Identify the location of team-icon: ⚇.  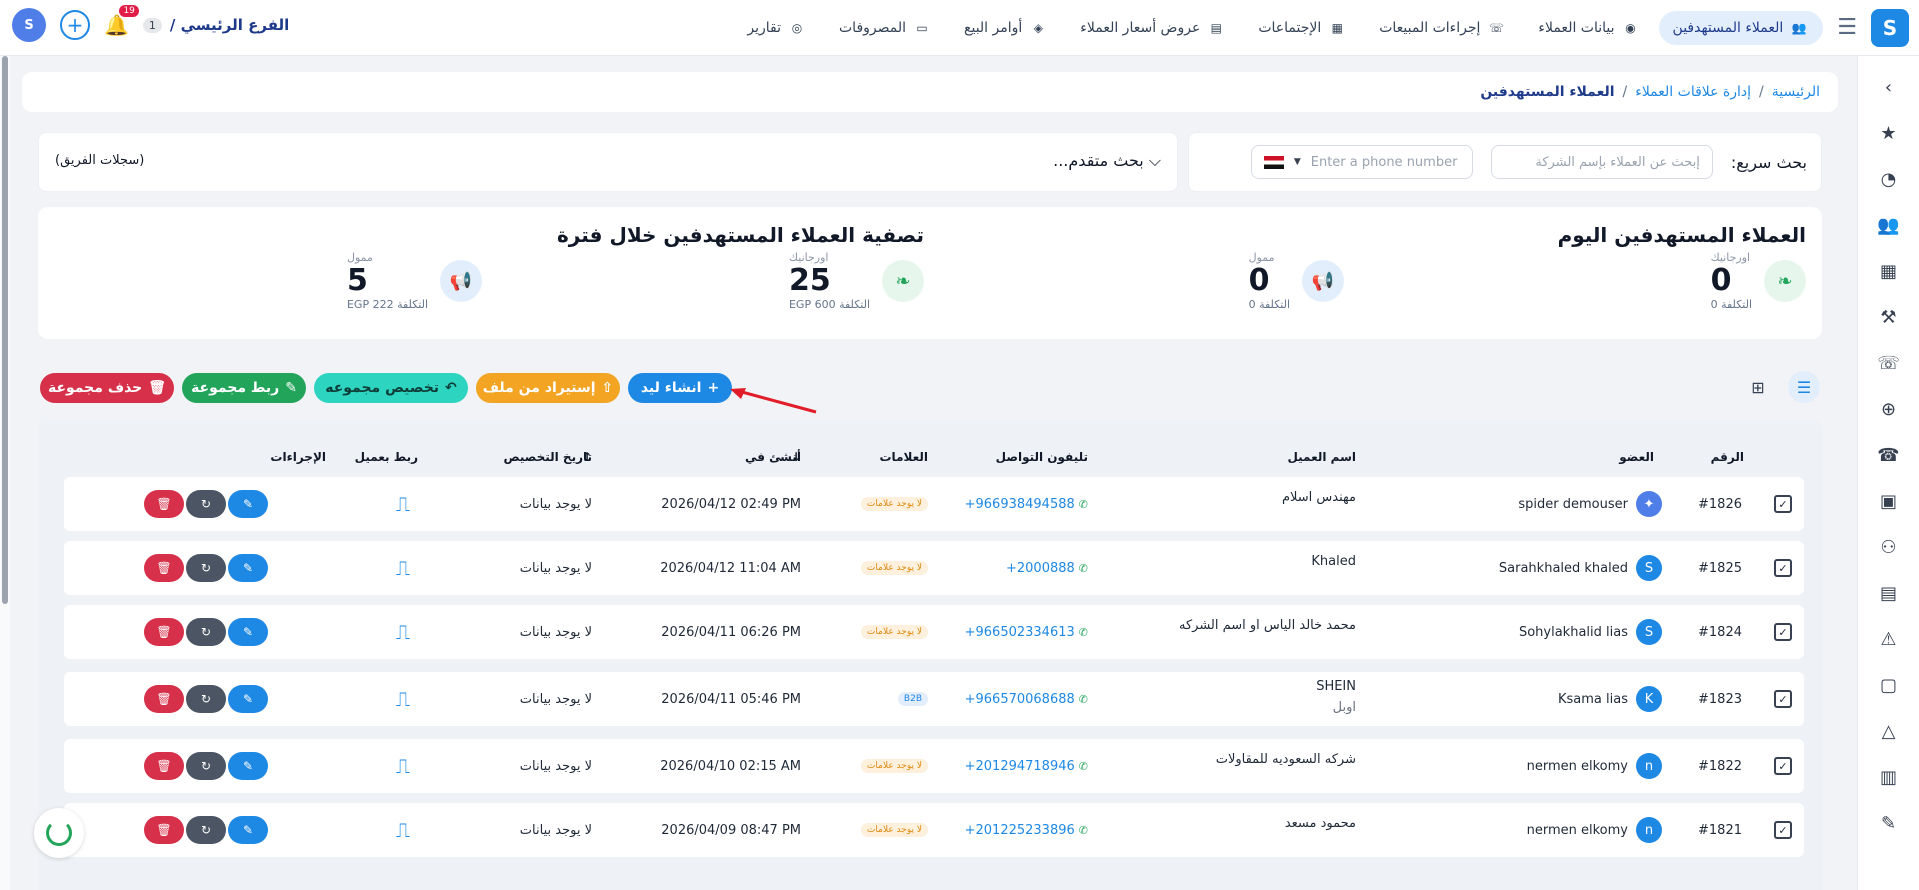
(1889, 547).